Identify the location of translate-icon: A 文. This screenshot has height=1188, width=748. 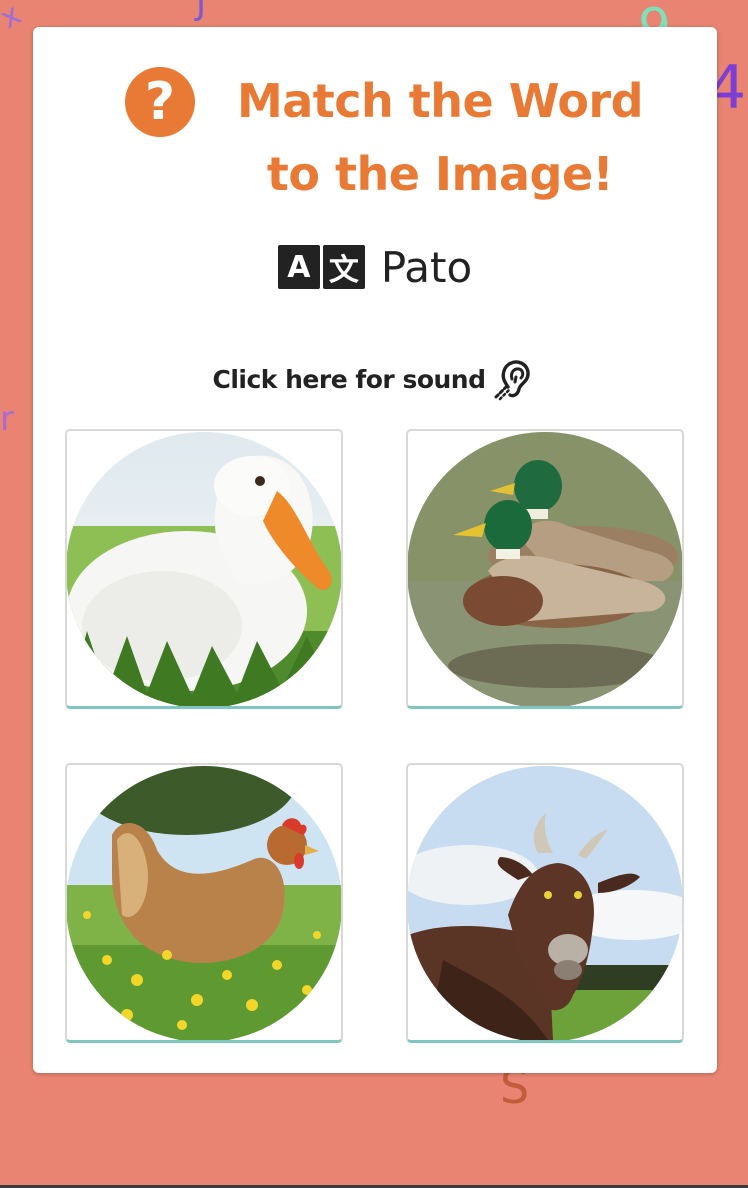
(321, 267).